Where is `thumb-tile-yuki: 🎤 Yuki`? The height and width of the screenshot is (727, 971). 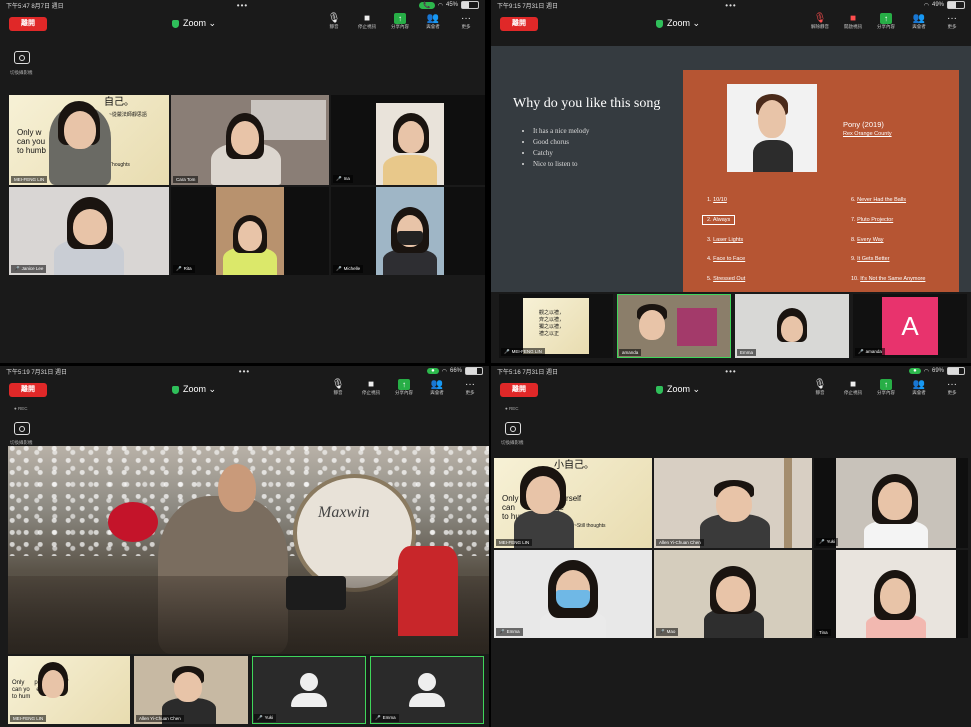
thumb-tile-yuki: 🎤 Yuki is located at coordinates (309, 690).